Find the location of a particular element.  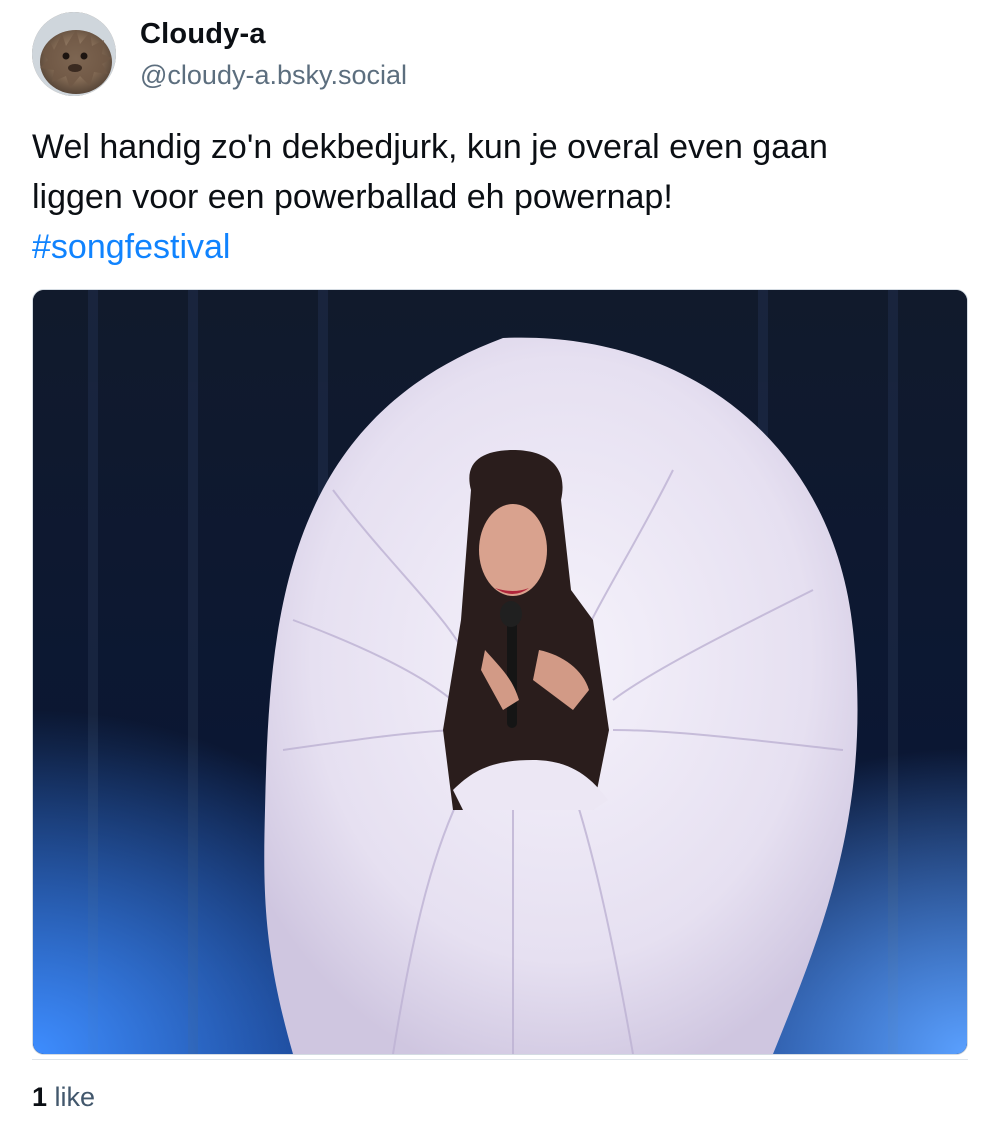

furry-creature-avatar-icon is located at coordinates (74, 54).